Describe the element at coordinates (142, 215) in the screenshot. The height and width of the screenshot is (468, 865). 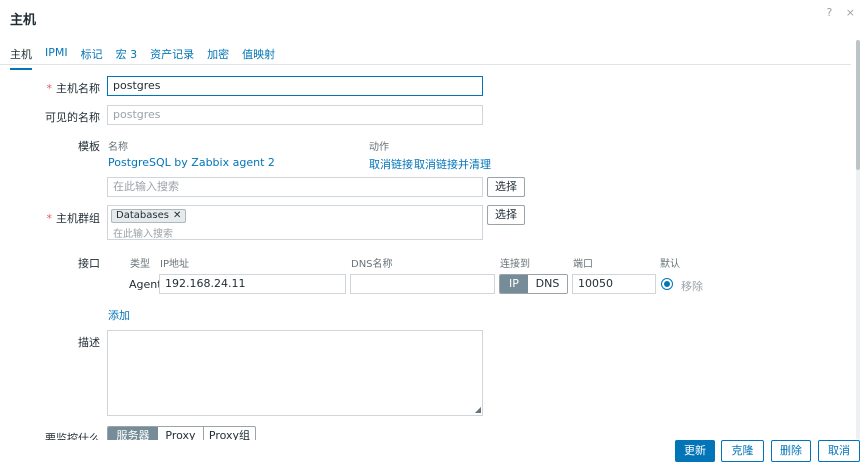
I see `host-group-chip-label: Databases` at that location.